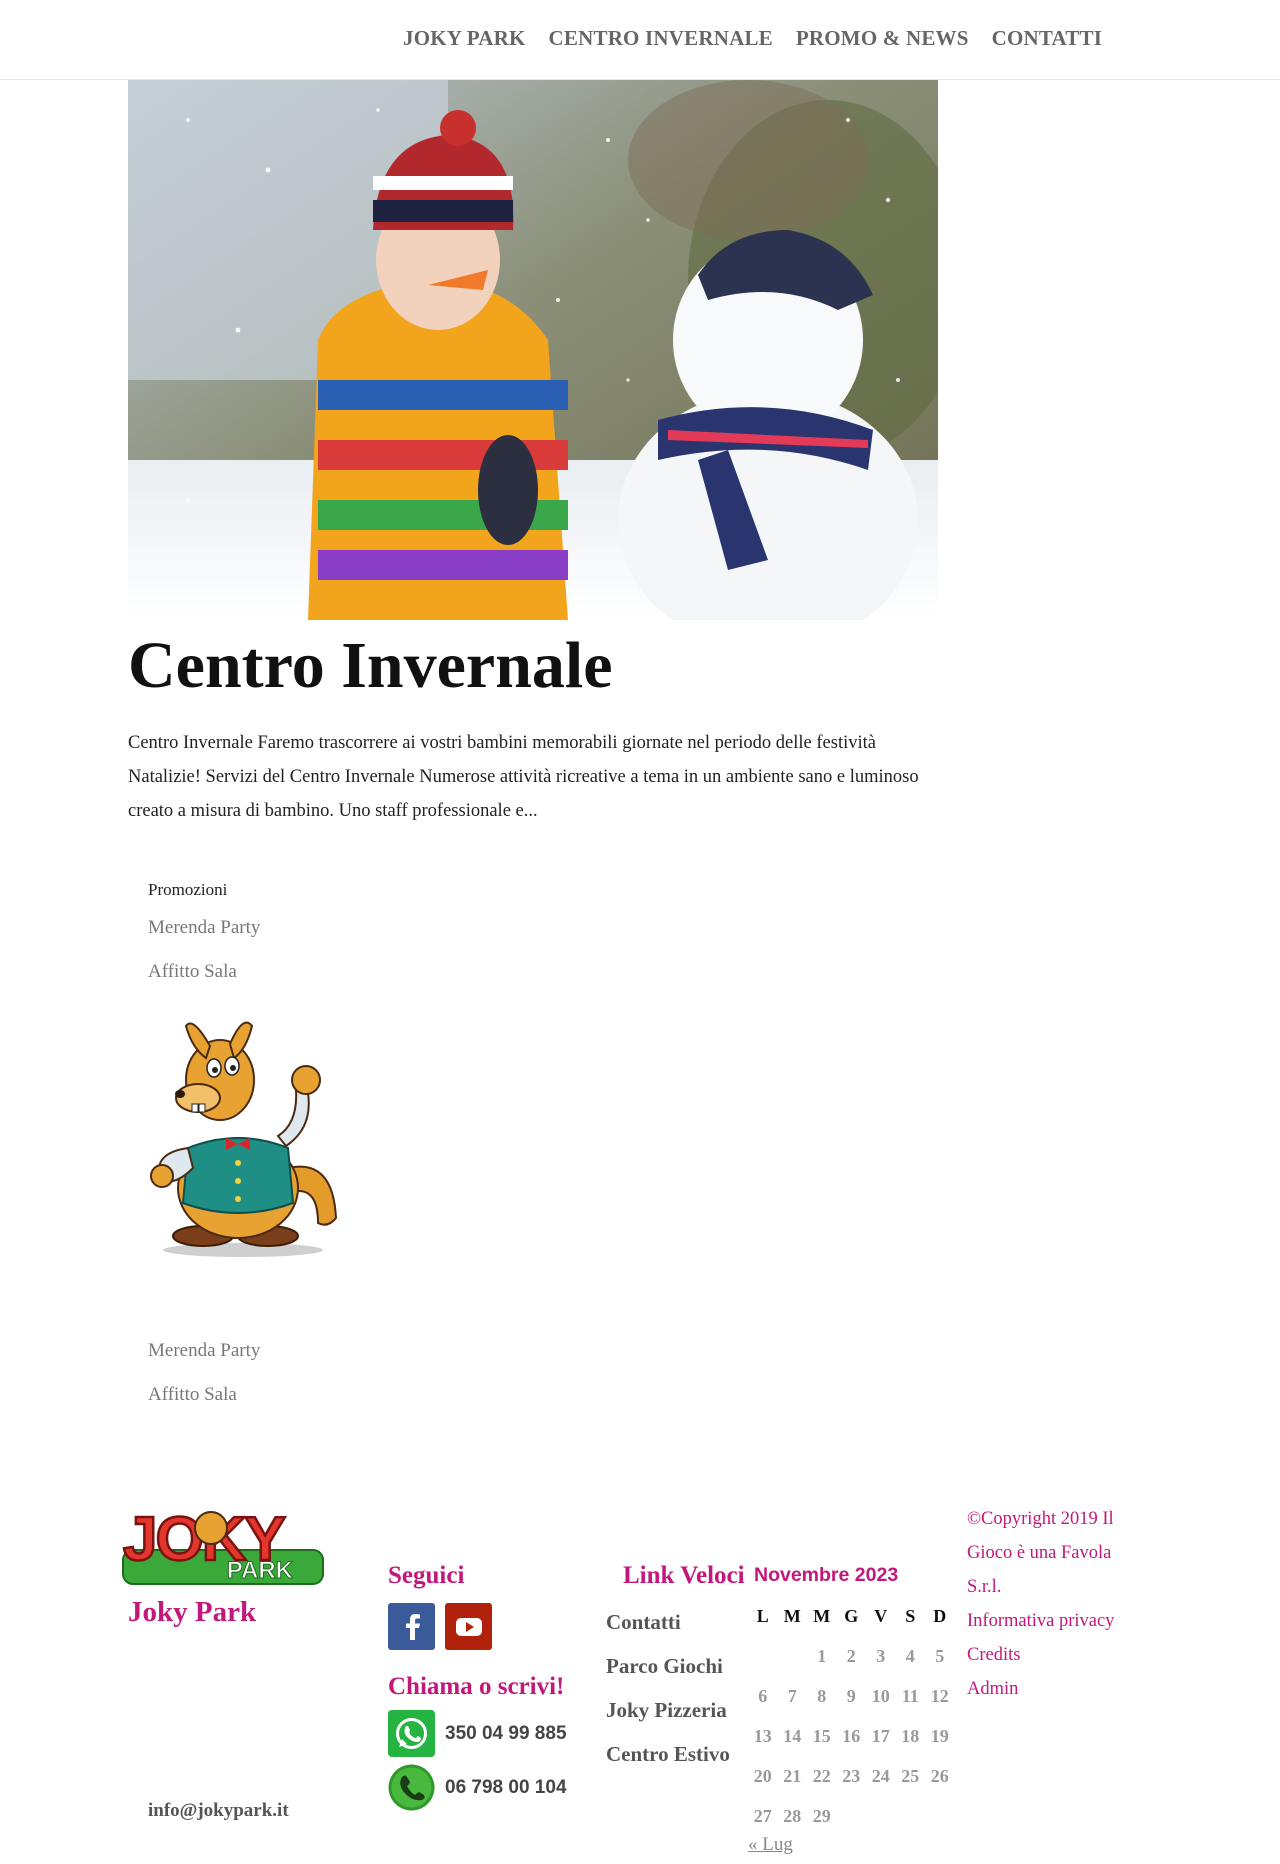  I want to click on quick-link-centro-estivo: Centro Estivo, so click(668, 1754).